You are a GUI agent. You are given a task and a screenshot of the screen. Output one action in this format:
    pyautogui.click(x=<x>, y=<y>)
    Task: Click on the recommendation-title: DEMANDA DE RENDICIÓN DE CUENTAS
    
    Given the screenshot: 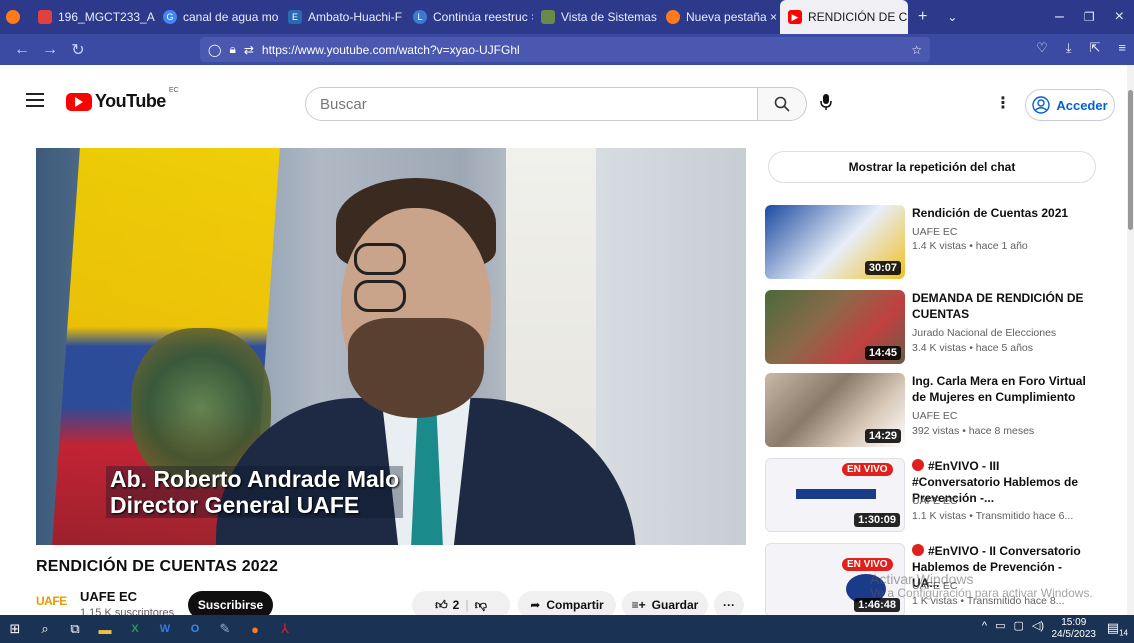 What is the action you would take?
    pyautogui.click(x=999, y=306)
    